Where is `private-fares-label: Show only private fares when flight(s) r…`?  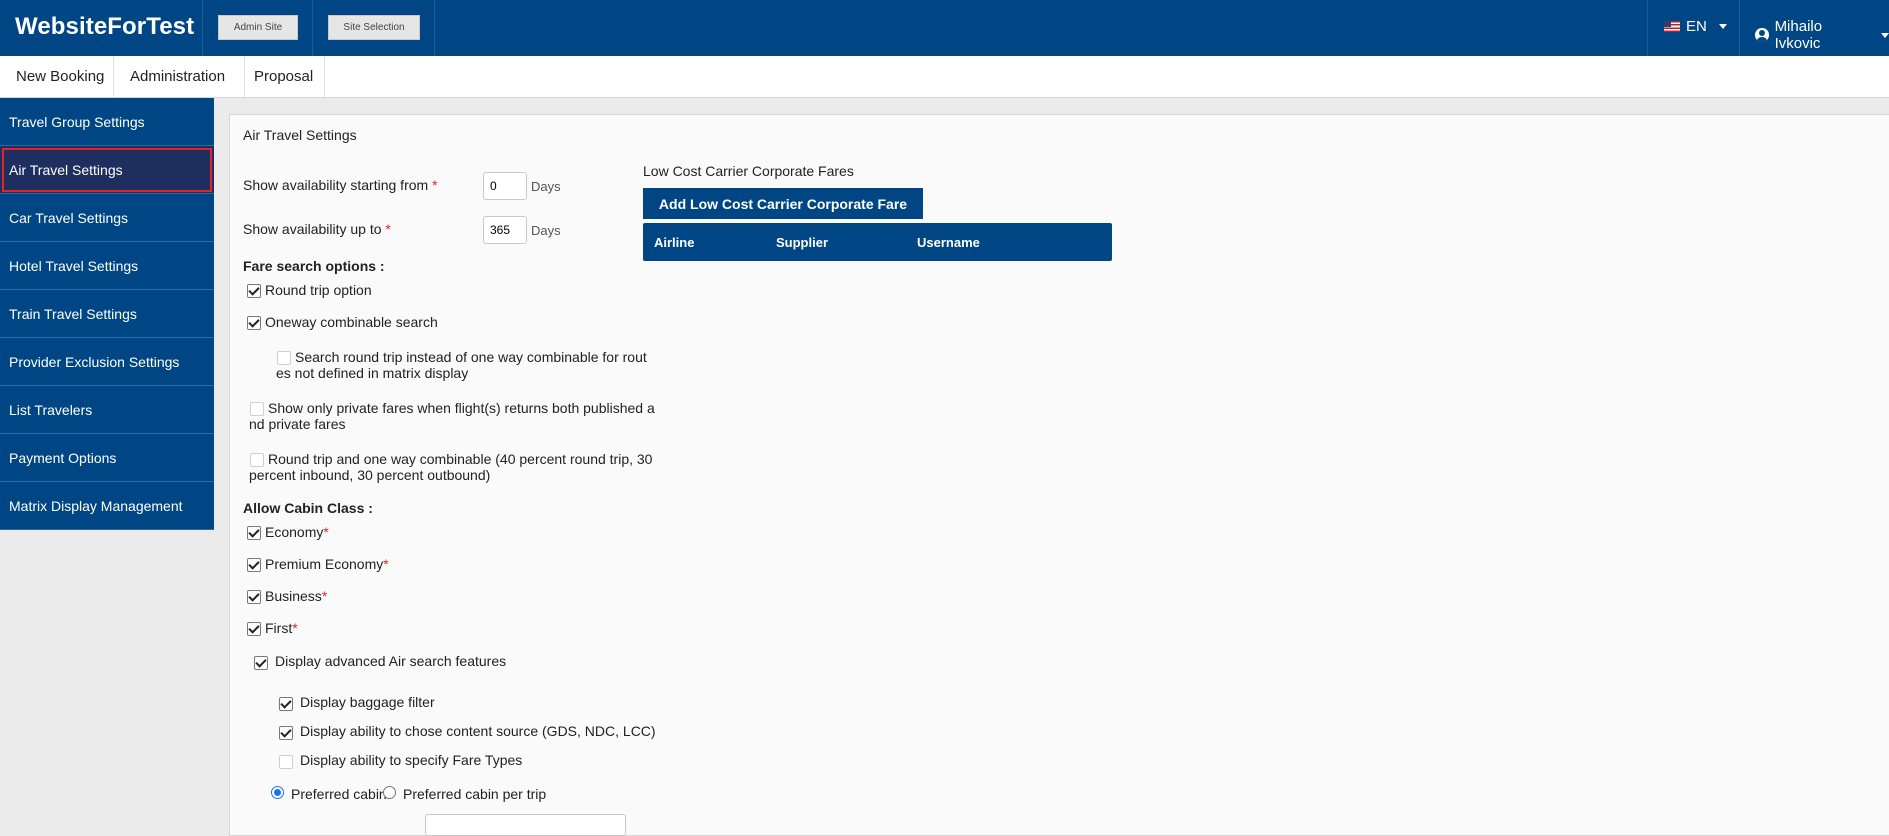
private-fares-label: Show only private fares when flight(s) r… is located at coordinates (461, 408).